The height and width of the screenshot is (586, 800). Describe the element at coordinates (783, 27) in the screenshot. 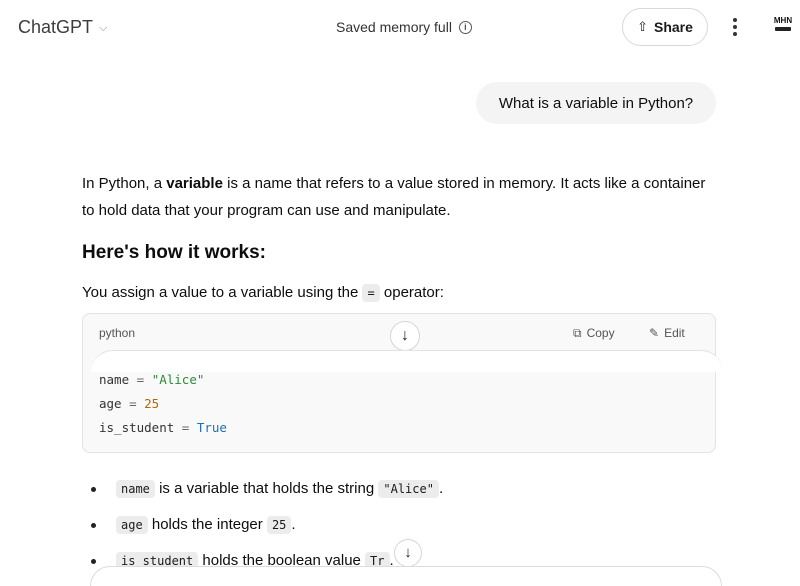

I see `avatar: MHN` at that location.